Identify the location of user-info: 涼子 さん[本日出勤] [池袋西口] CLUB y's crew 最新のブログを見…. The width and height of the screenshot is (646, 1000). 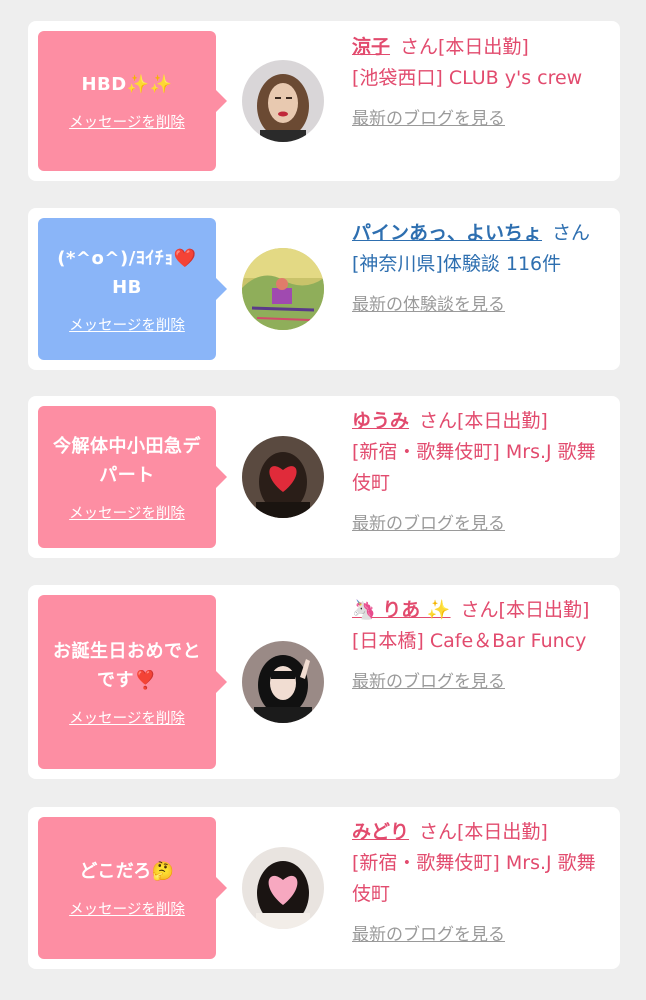
(478, 83).